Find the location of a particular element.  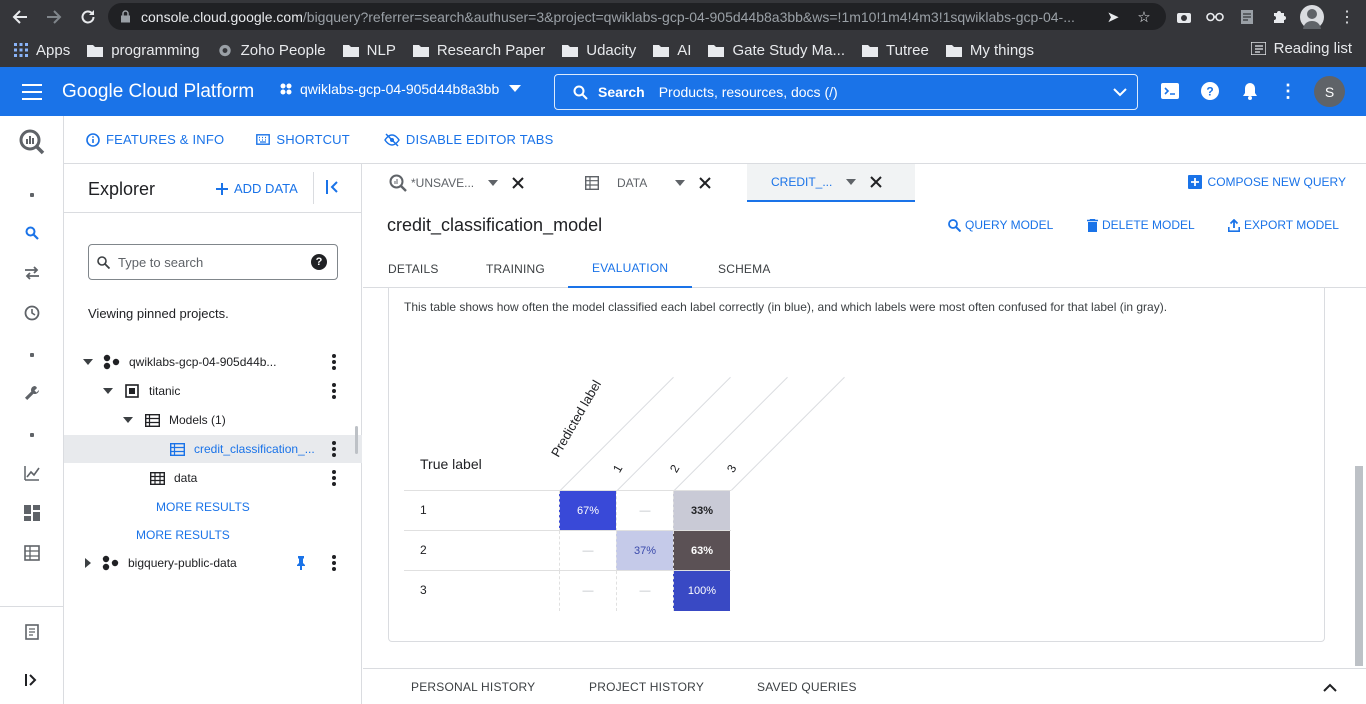

wrench-icon is located at coordinates (32, 393).